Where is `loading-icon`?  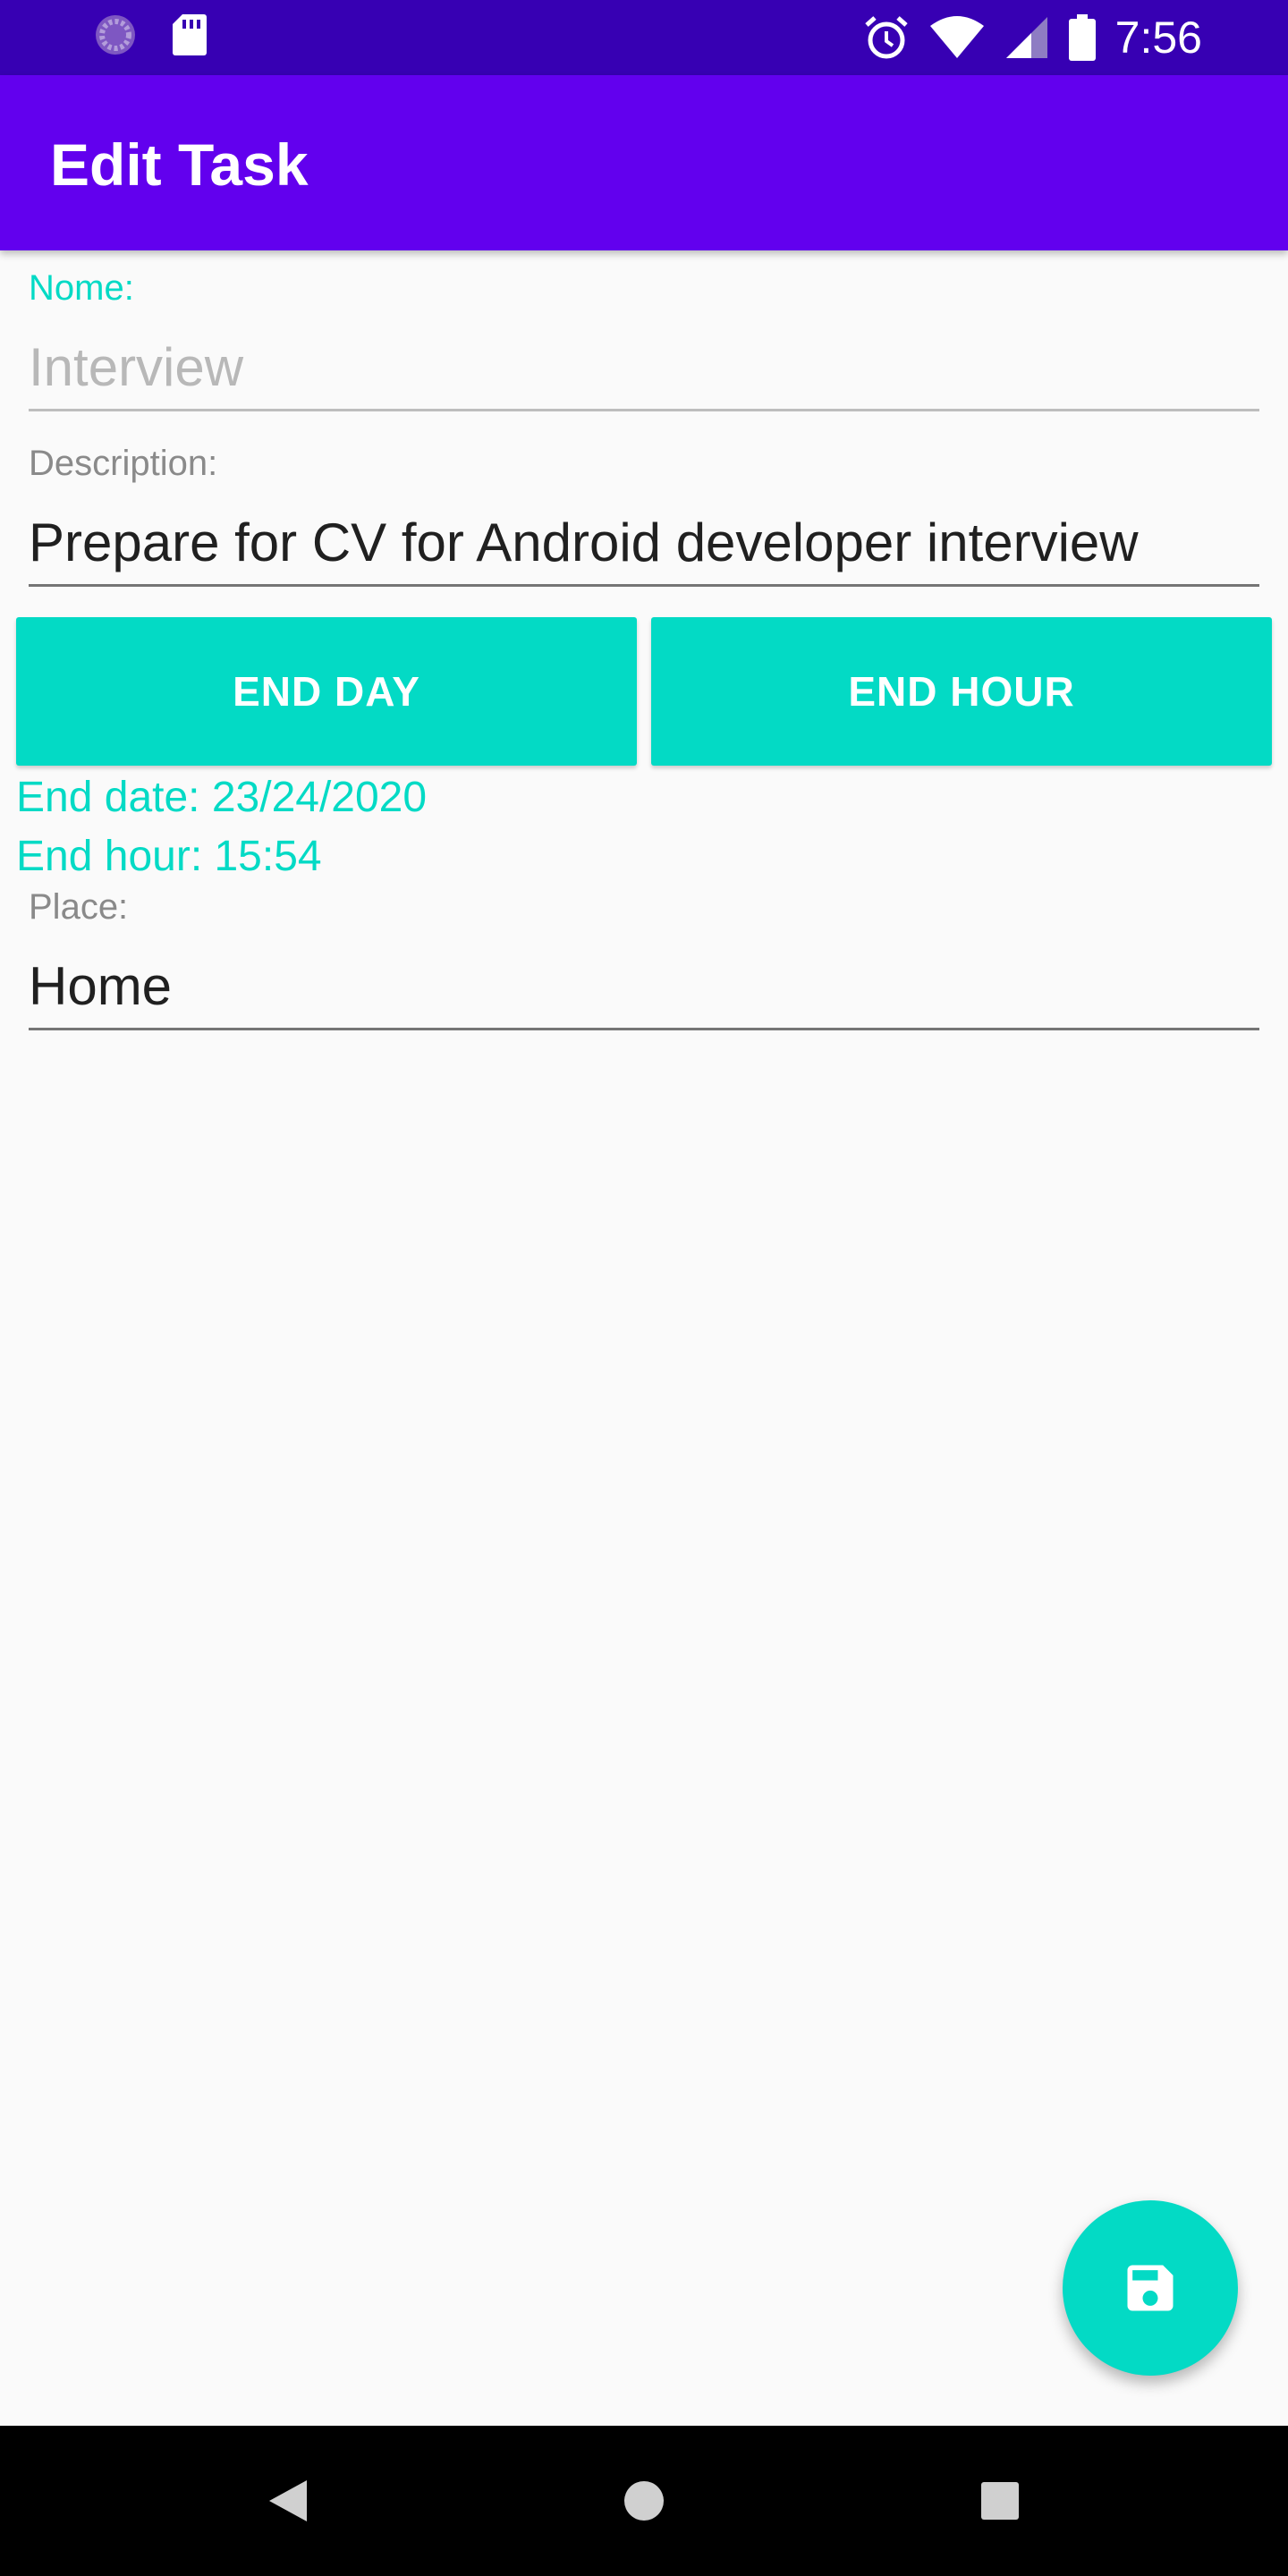 loading-icon is located at coordinates (115, 35).